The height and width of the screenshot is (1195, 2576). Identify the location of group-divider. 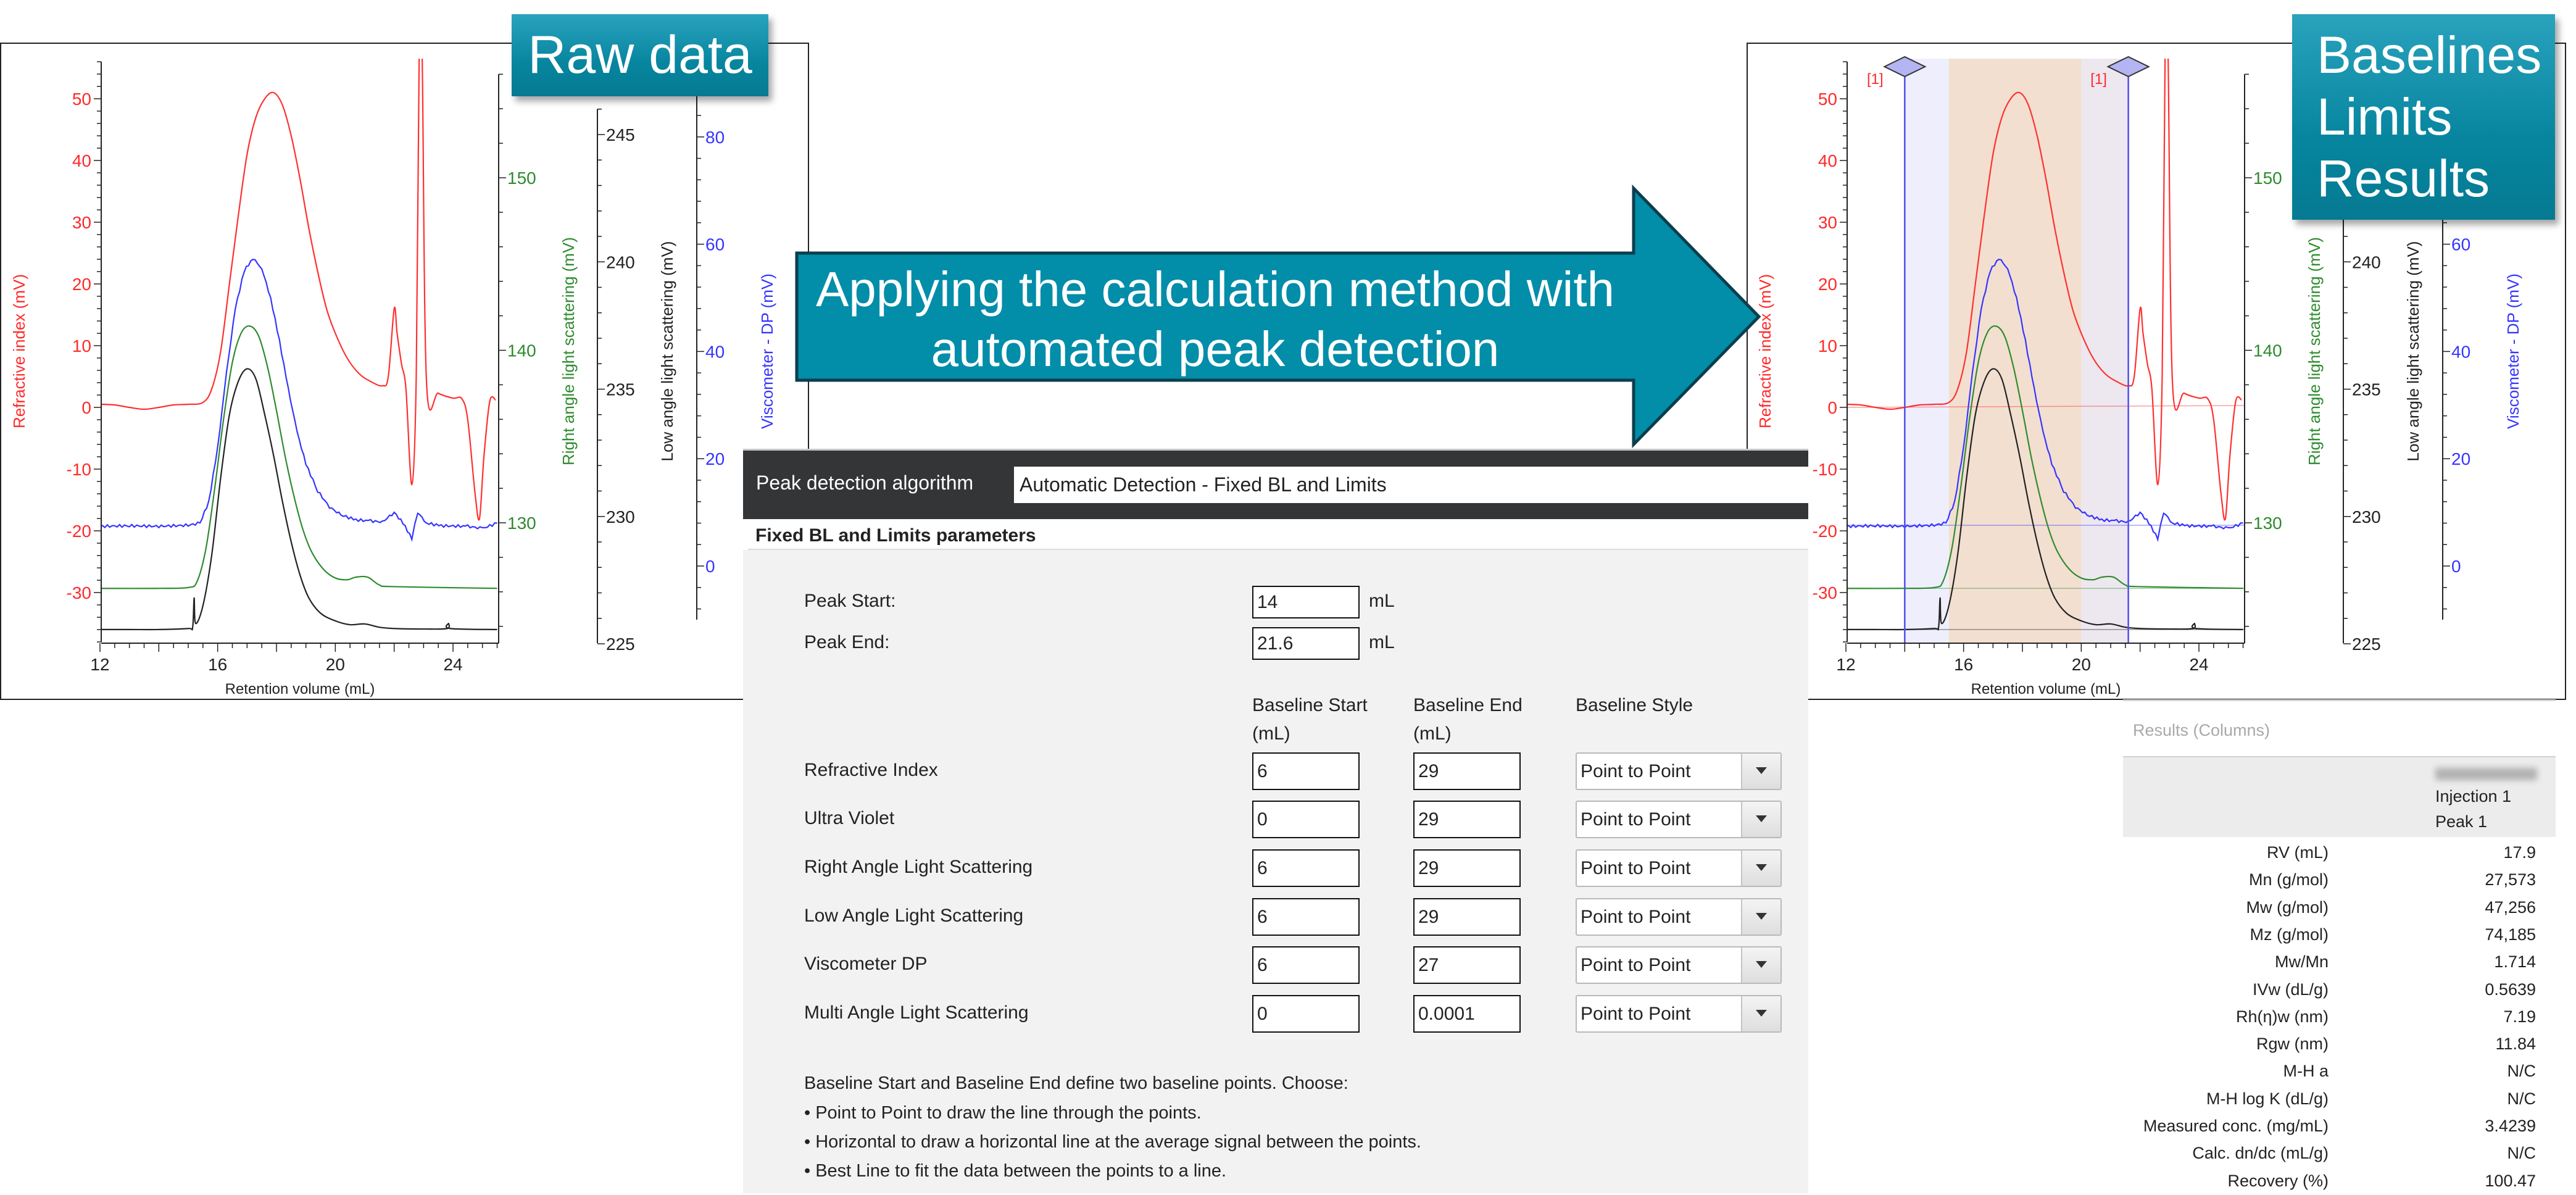
(1278, 549).